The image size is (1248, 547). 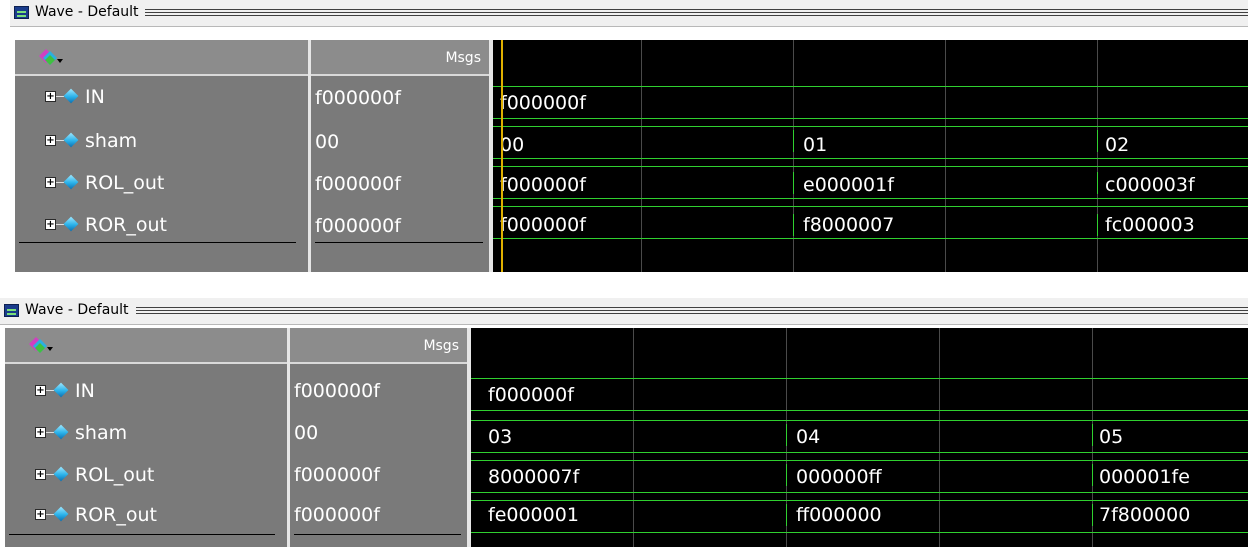 I want to click on wave-value: 8000007f, so click(x=534, y=477).